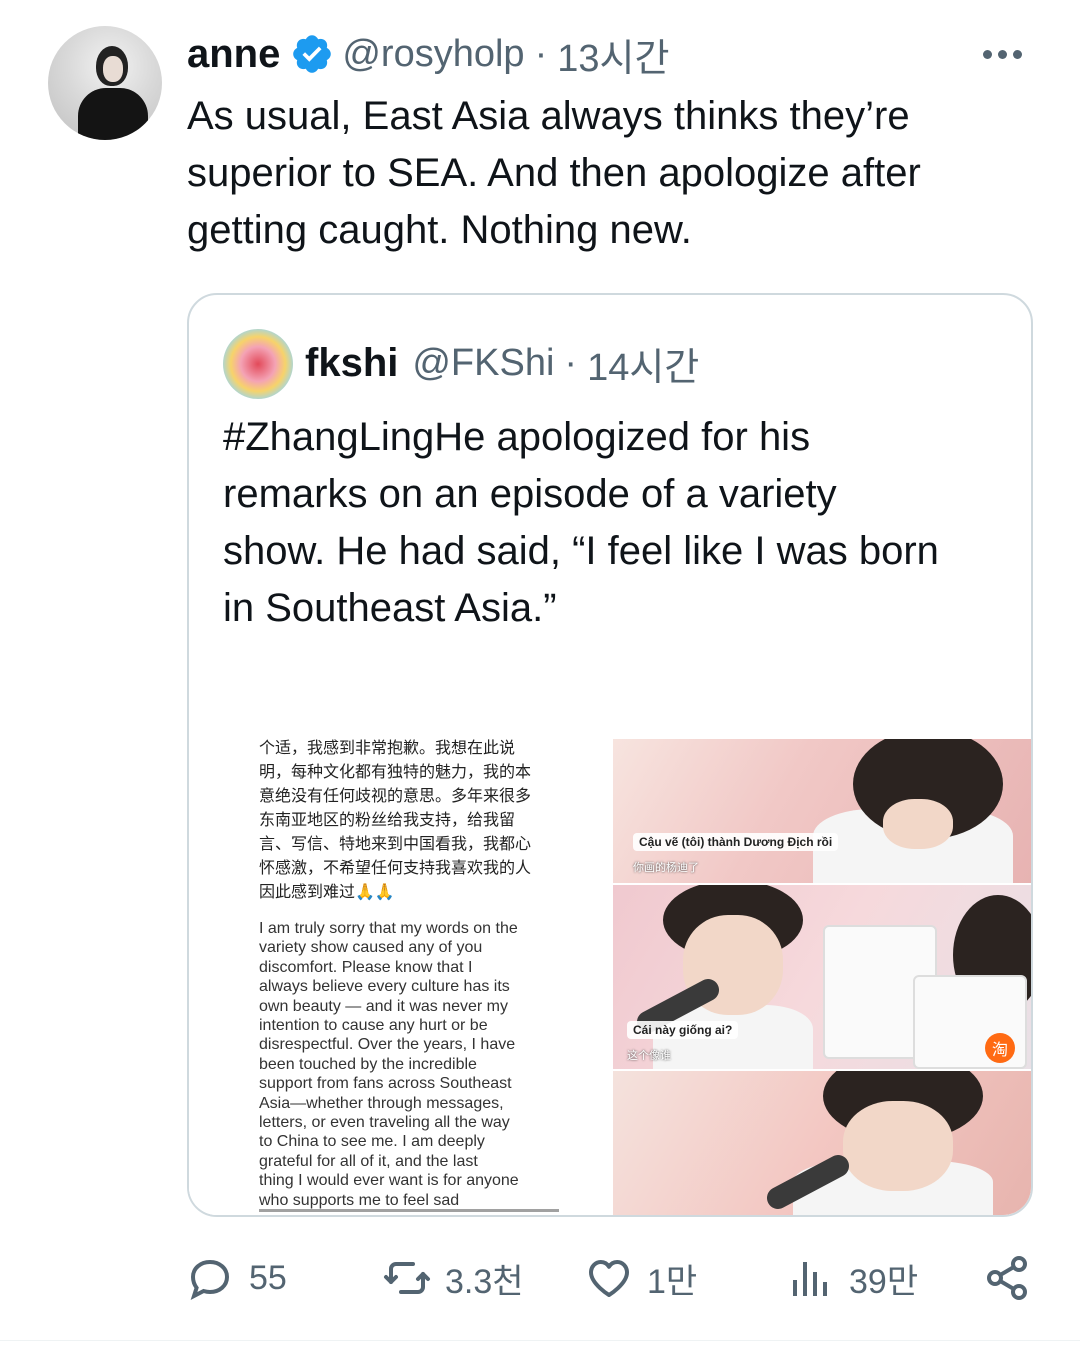 The width and height of the screenshot is (1080, 1347). What do you see at coordinates (407, 1278) in the screenshot?
I see `retweet-icon` at bounding box center [407, 1278].